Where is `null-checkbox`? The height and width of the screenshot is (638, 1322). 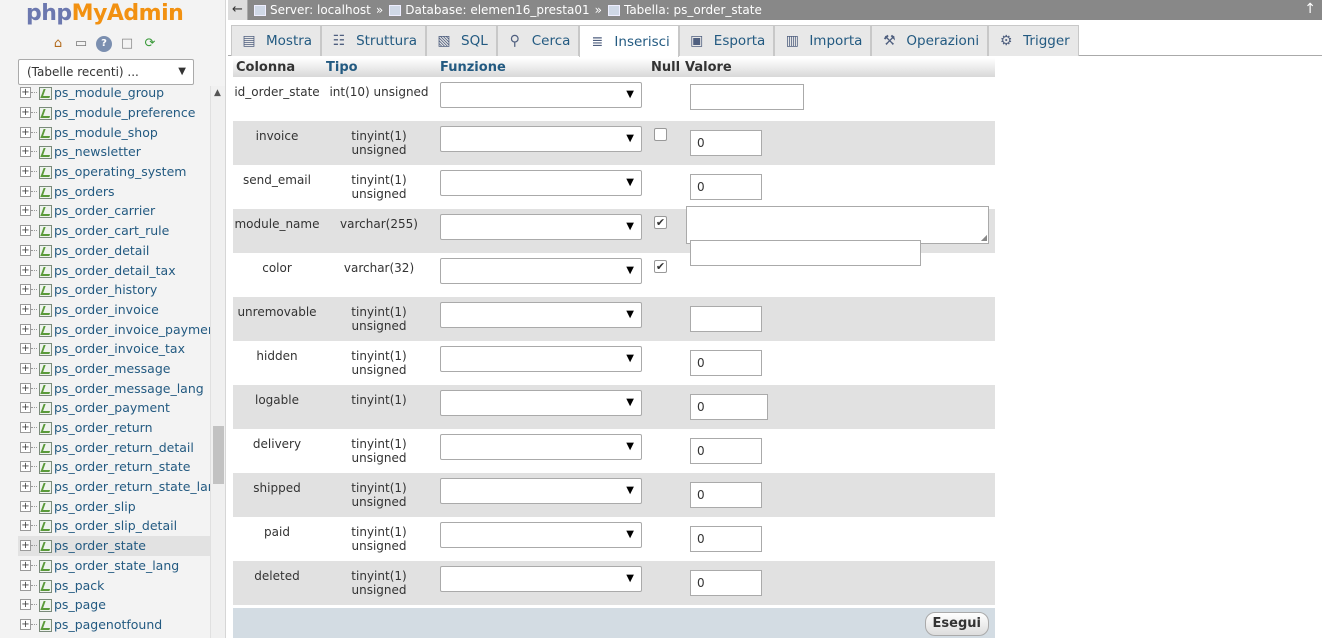
null-checkbox is located at coordinates (660, 134).